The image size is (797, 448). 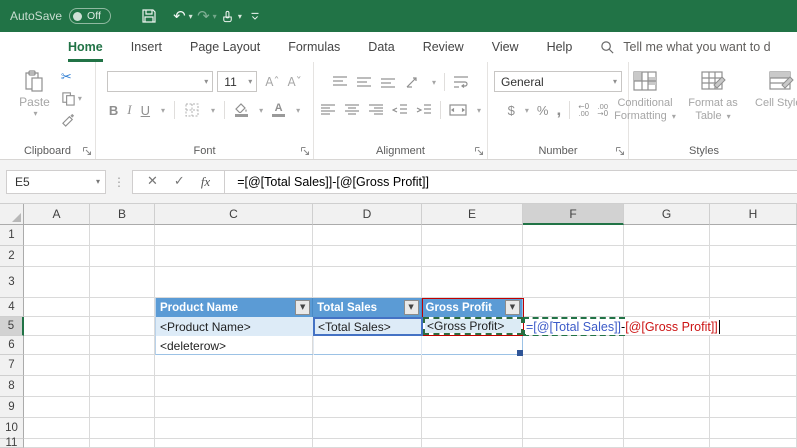 I want to click on cell-F6, so click(x=573, y=345).